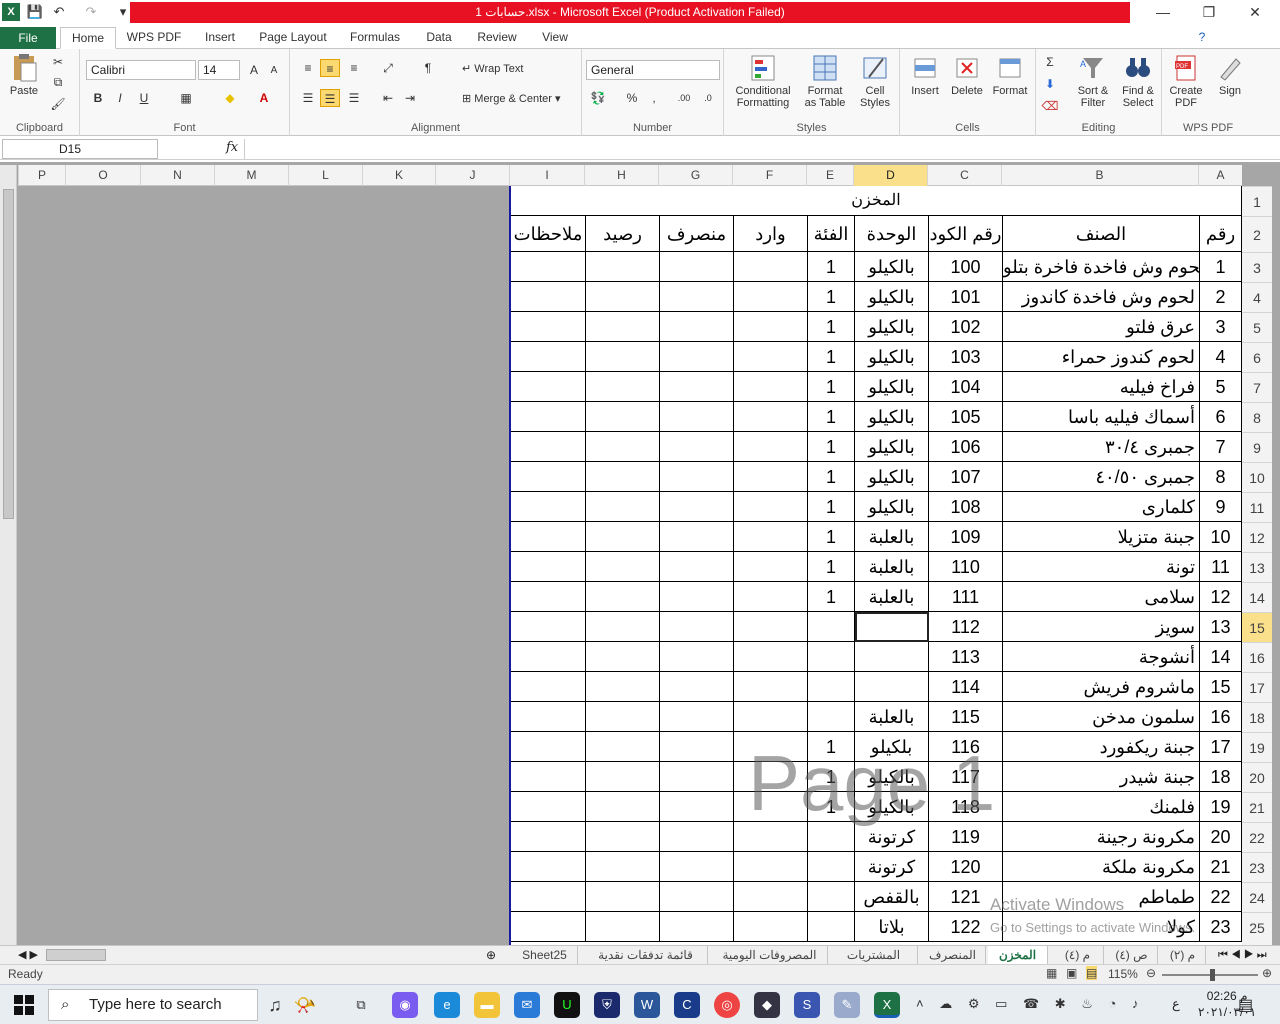  Describe the element at coordinates (472, 175) in the screenshot. I see `column-header-j: J` at that location.